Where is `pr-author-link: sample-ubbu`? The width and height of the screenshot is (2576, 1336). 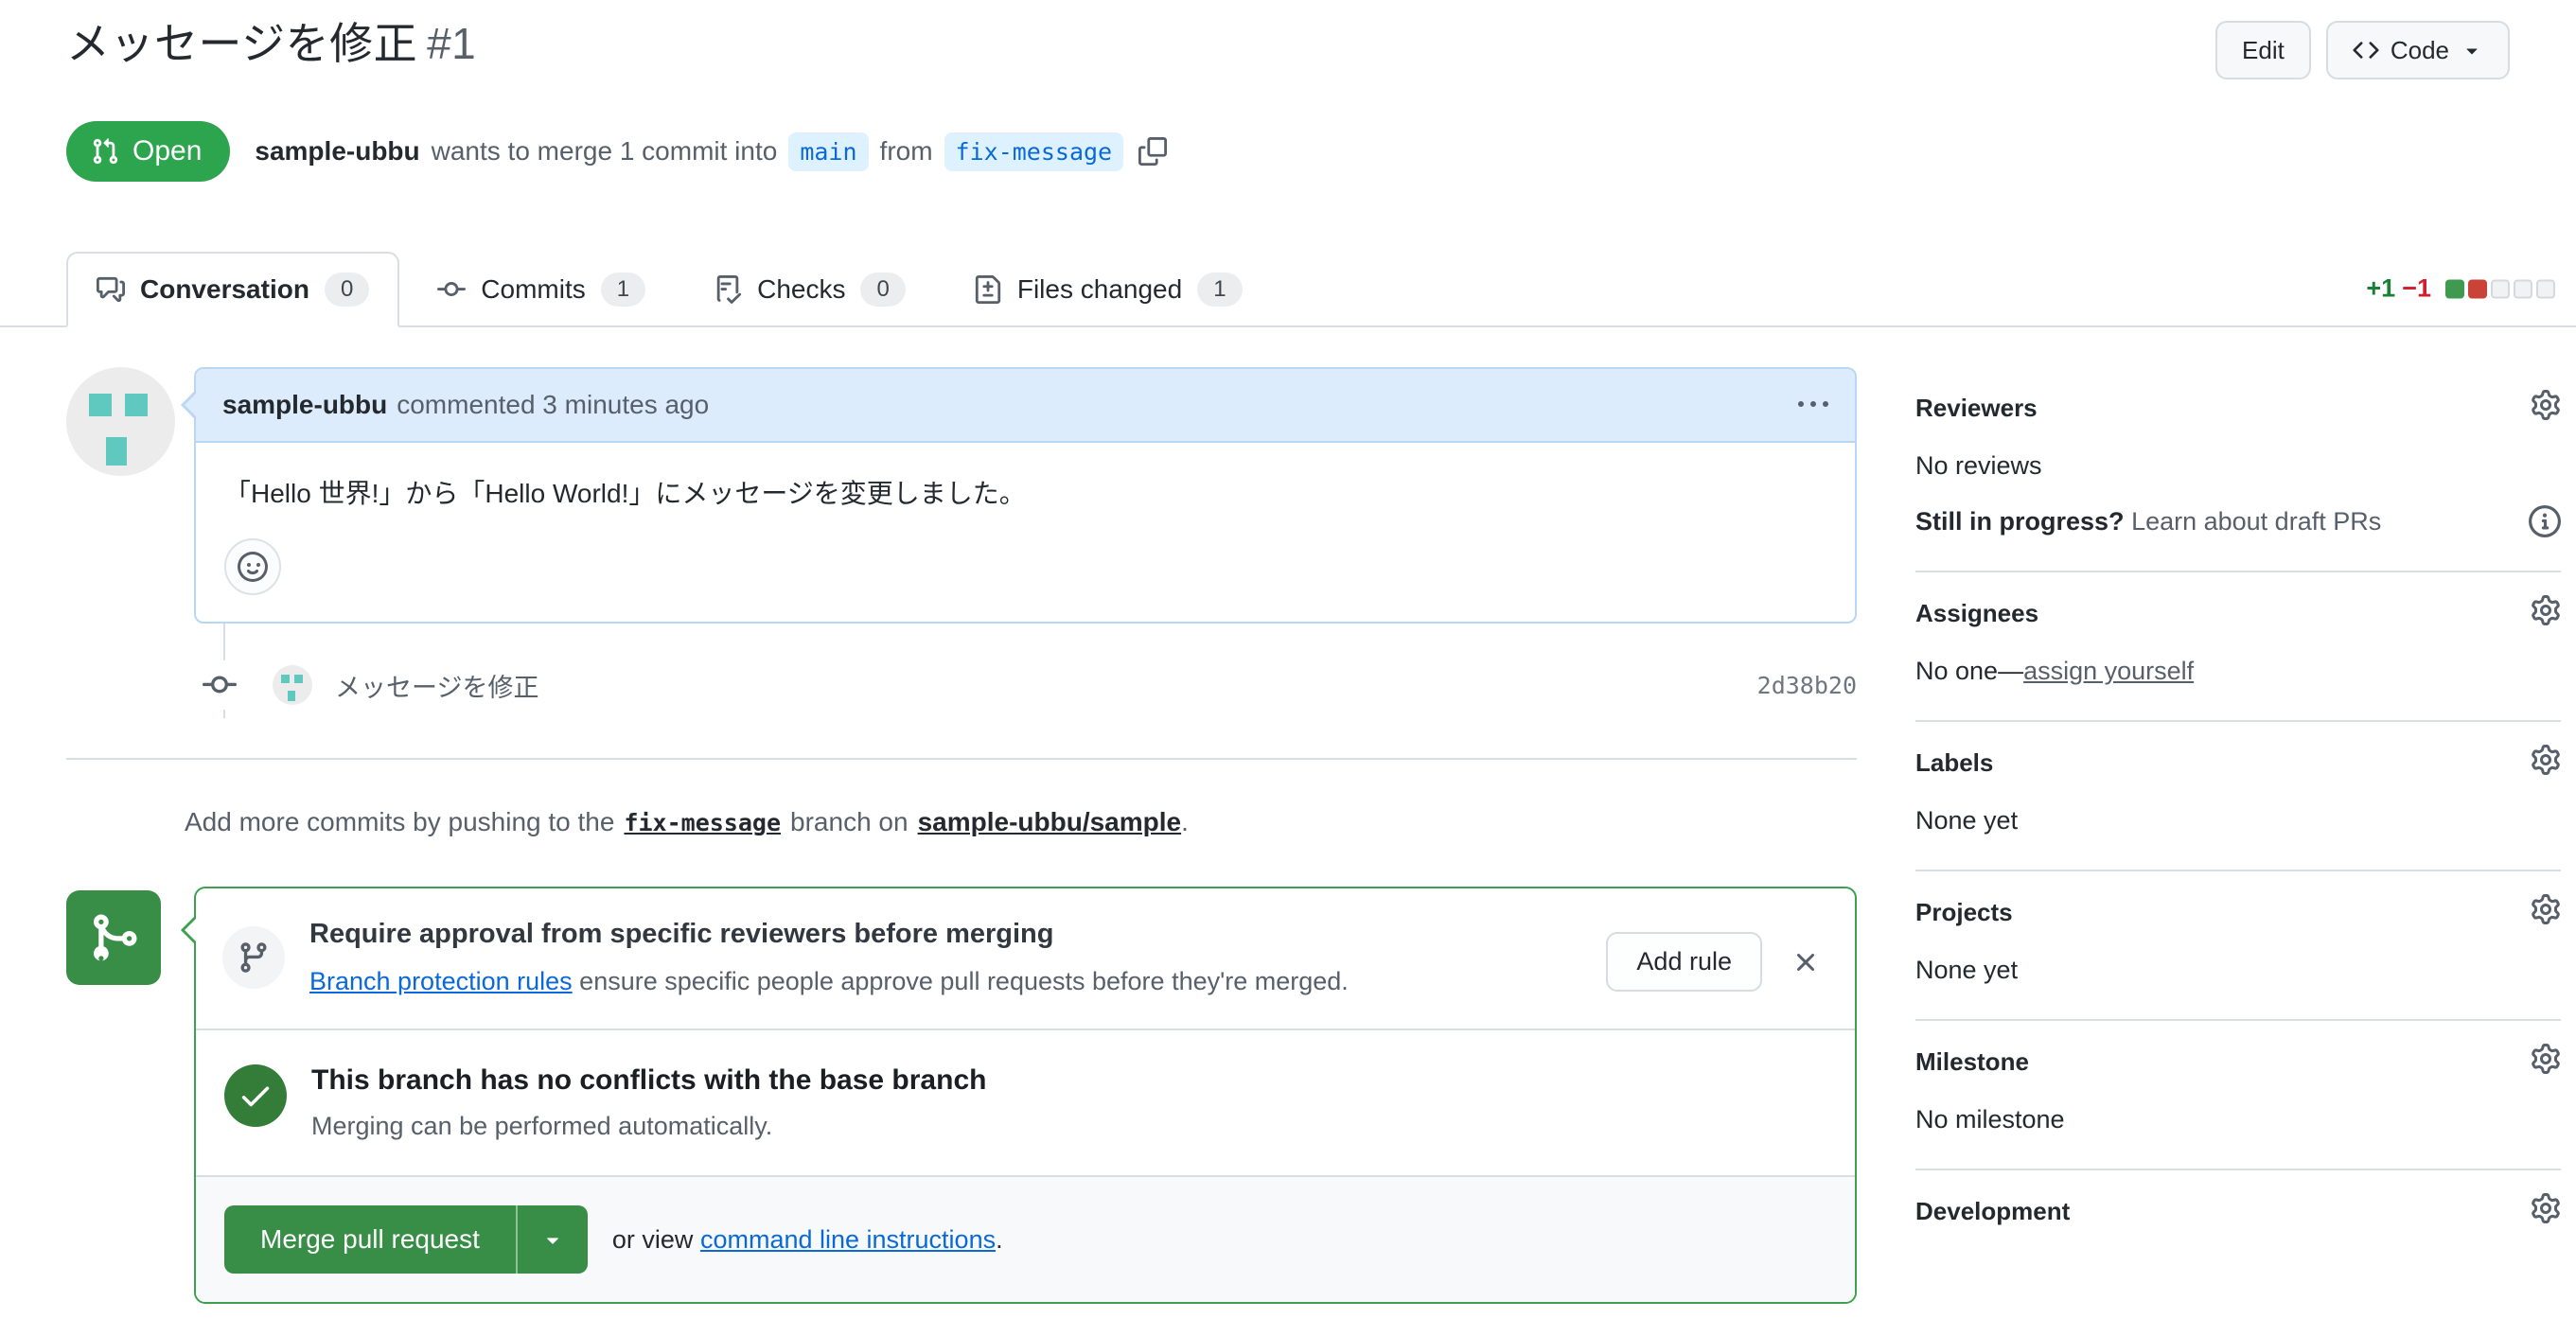
pr-author-link: sample-ubbu is located at coordinates (337, 152).